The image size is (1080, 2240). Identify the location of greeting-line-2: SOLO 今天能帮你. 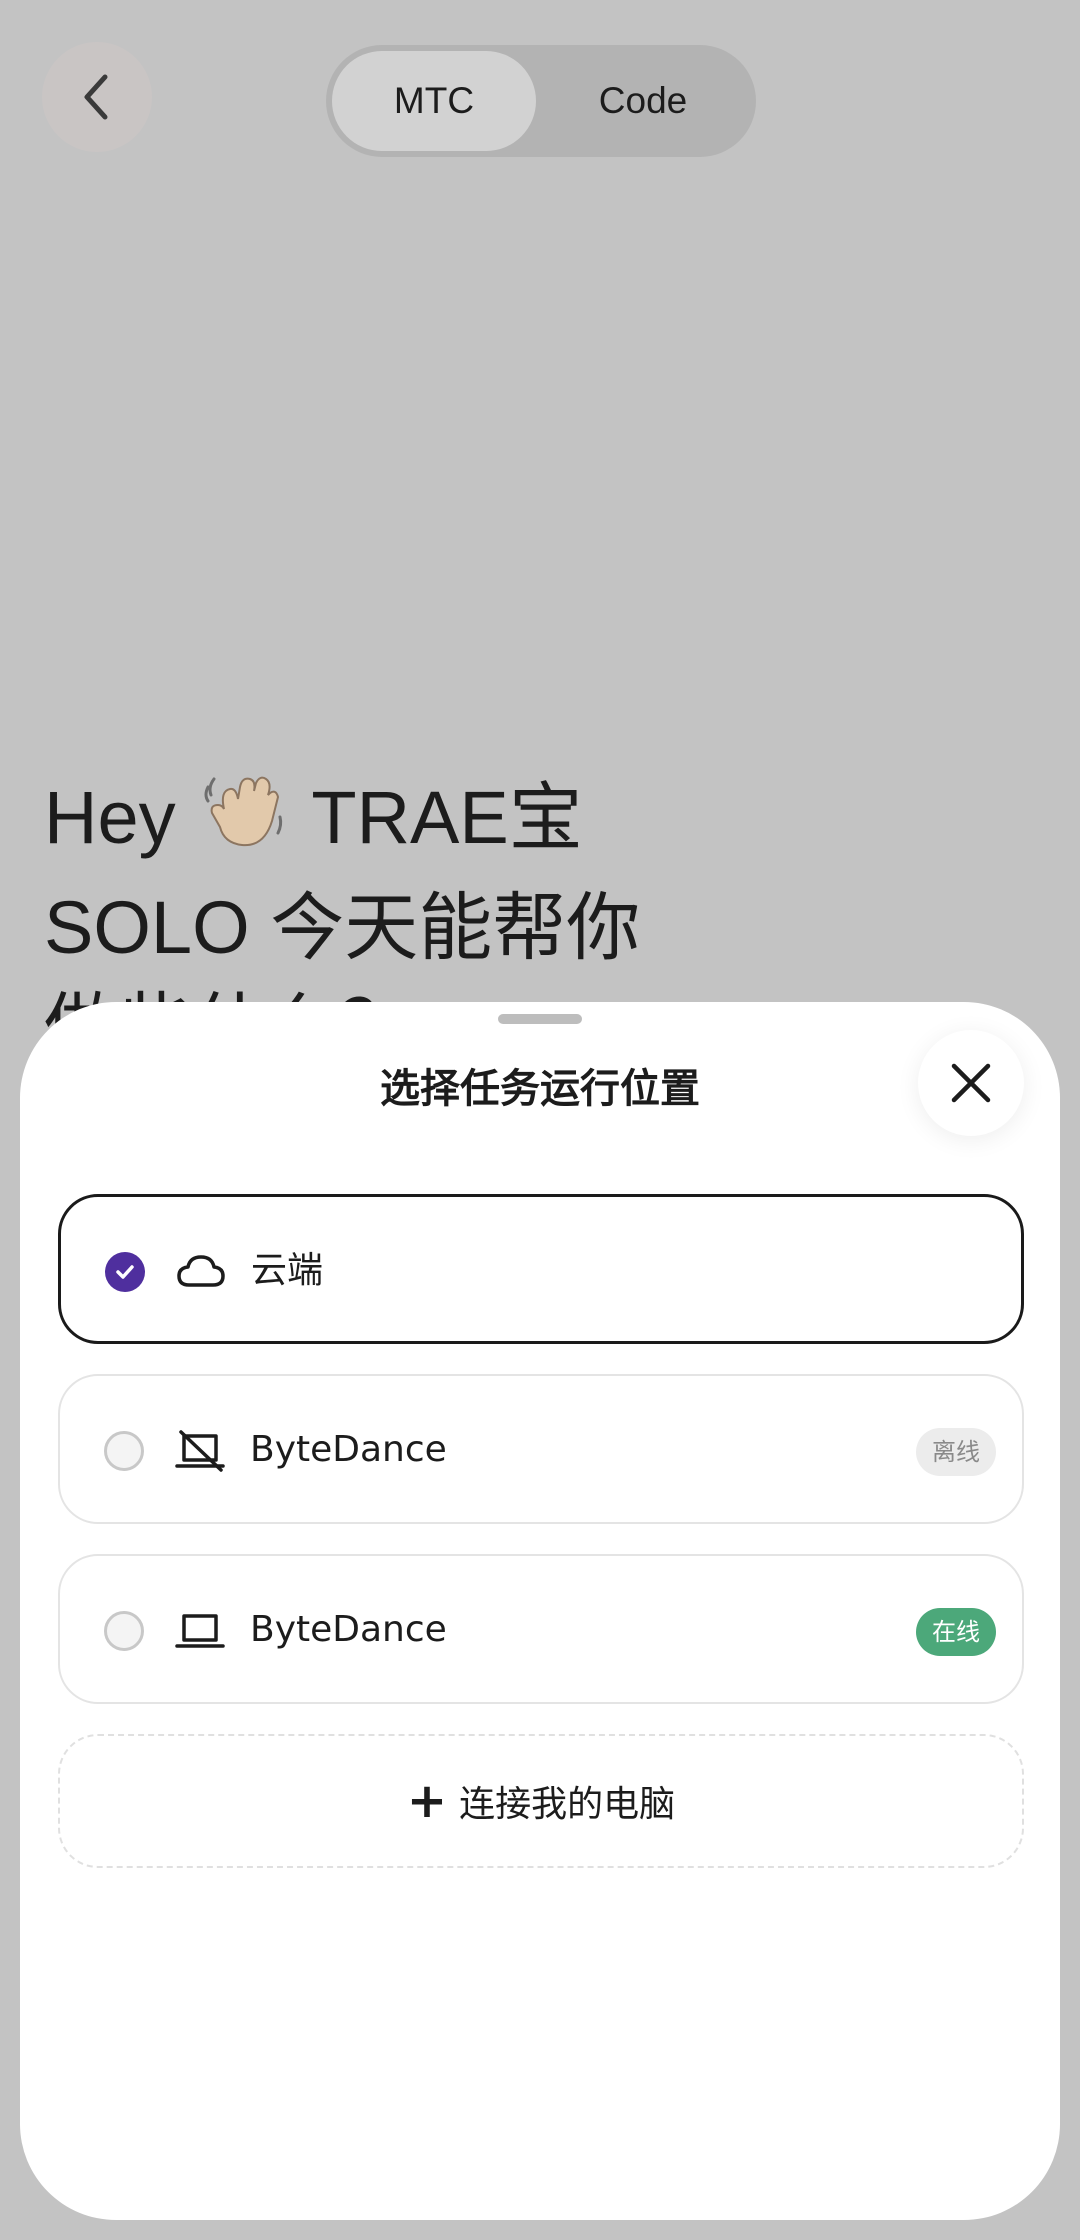
(342, 927).